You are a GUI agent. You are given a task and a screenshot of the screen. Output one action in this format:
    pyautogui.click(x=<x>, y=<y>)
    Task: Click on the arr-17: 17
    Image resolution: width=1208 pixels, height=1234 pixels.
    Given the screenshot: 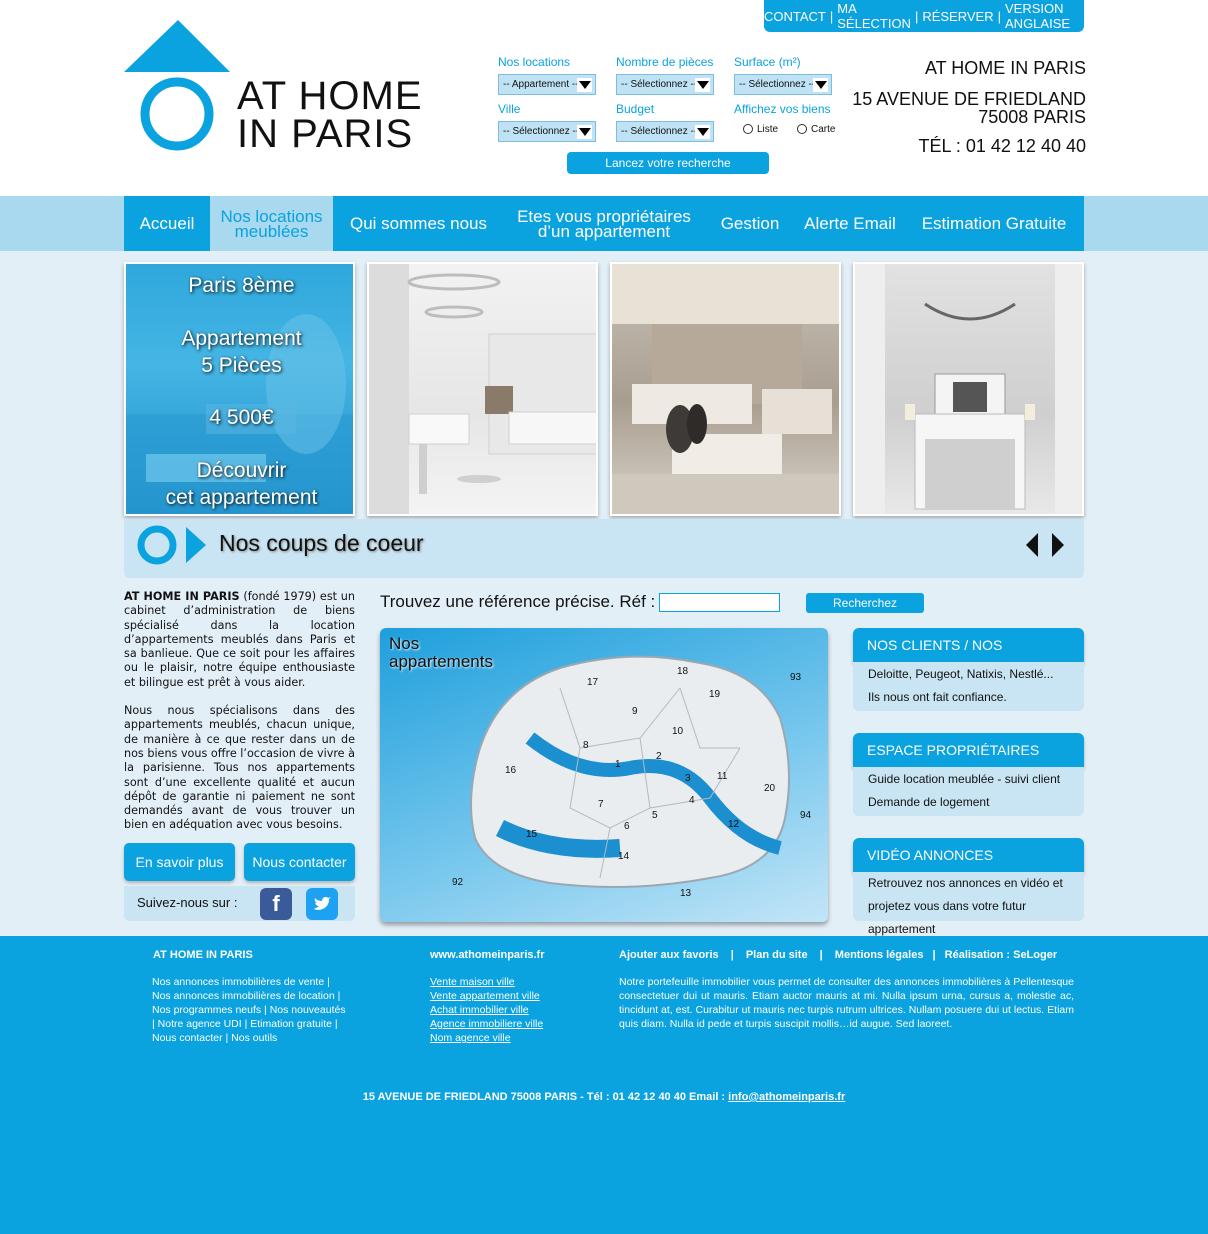 What is the action you would take?
    pyautogui.click(x=592, y=682)
    